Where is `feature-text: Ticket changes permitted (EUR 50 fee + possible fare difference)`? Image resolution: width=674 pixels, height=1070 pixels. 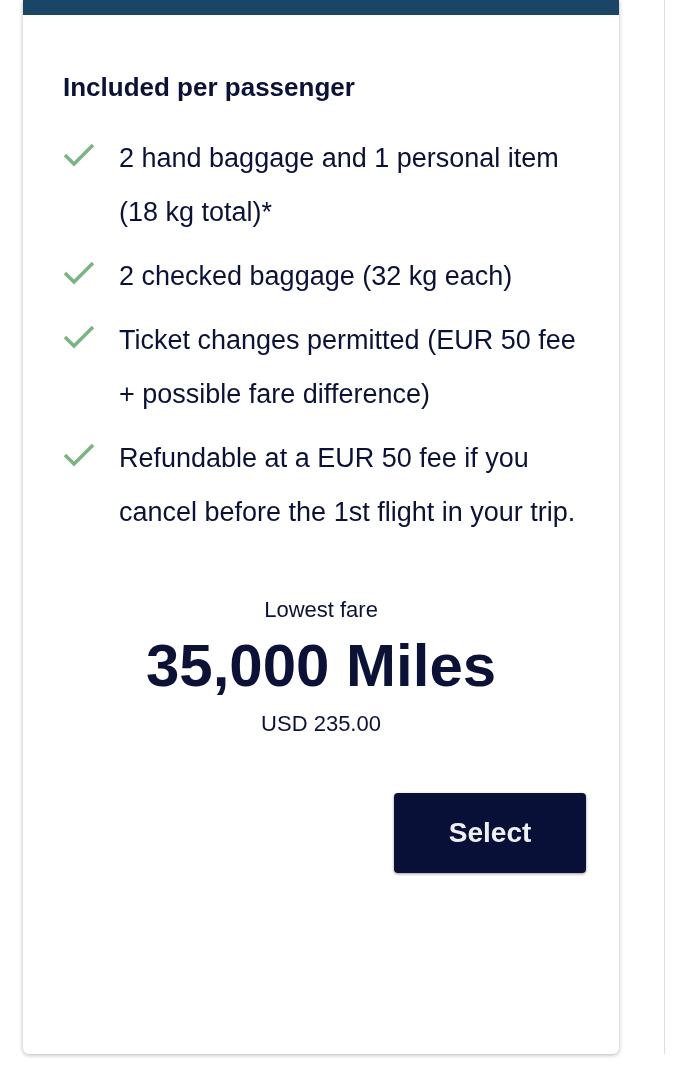 feature-text: Ticket changes permitted (EUR 50 fee + possible fare difference) is located at coordinates (348, 367).